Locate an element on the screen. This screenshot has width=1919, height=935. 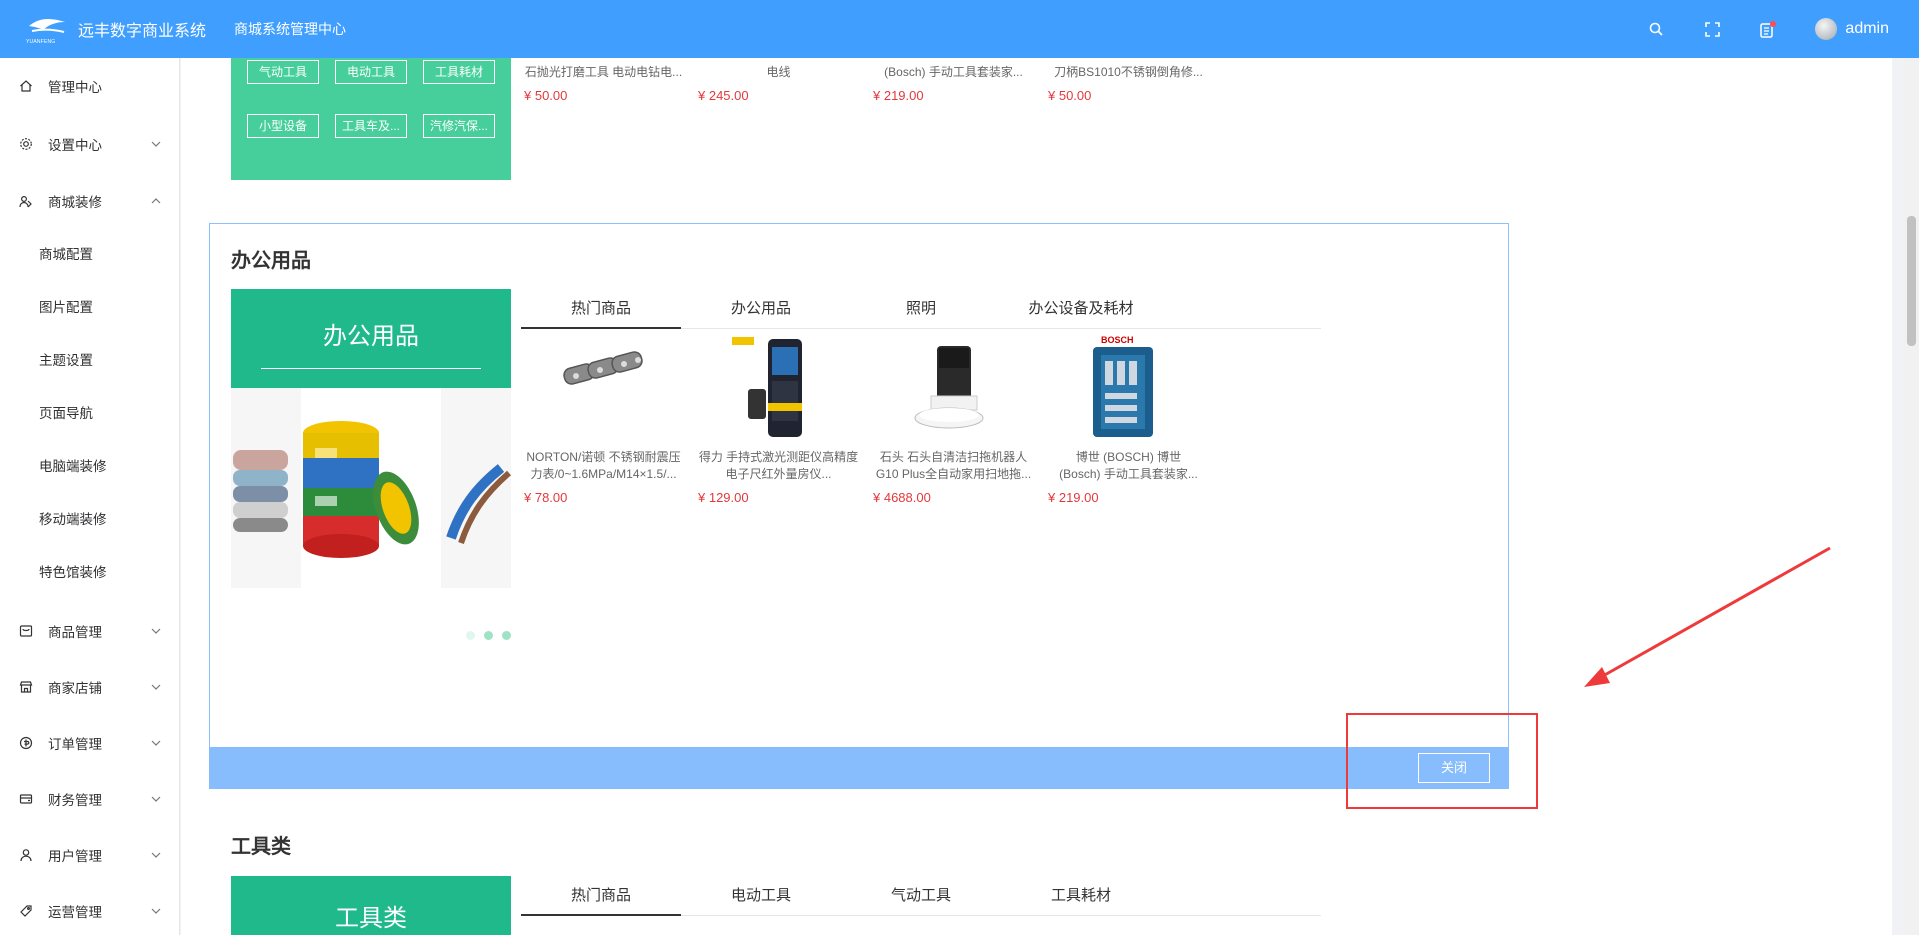
edit-action-bar is located at coordinates (859, 768).